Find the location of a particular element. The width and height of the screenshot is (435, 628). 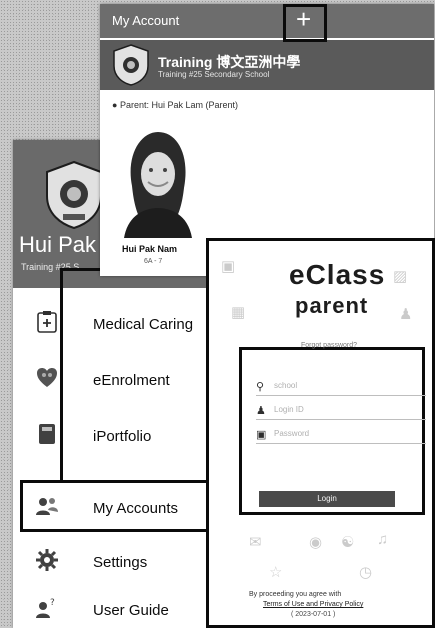

menu-label-medical-caring: Medical Caring is located at coordinates (143, 324).